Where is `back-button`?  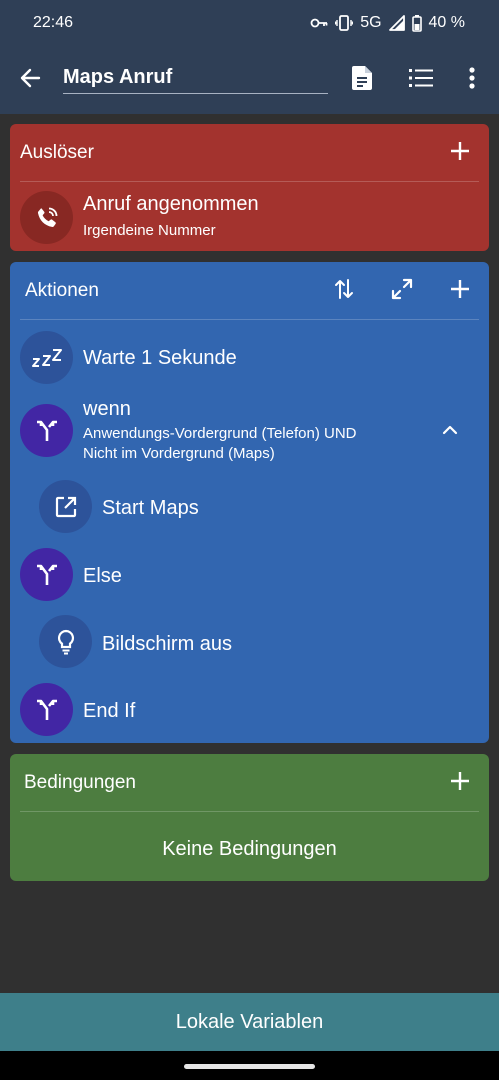
back-button is located at coordinates (30, 80).